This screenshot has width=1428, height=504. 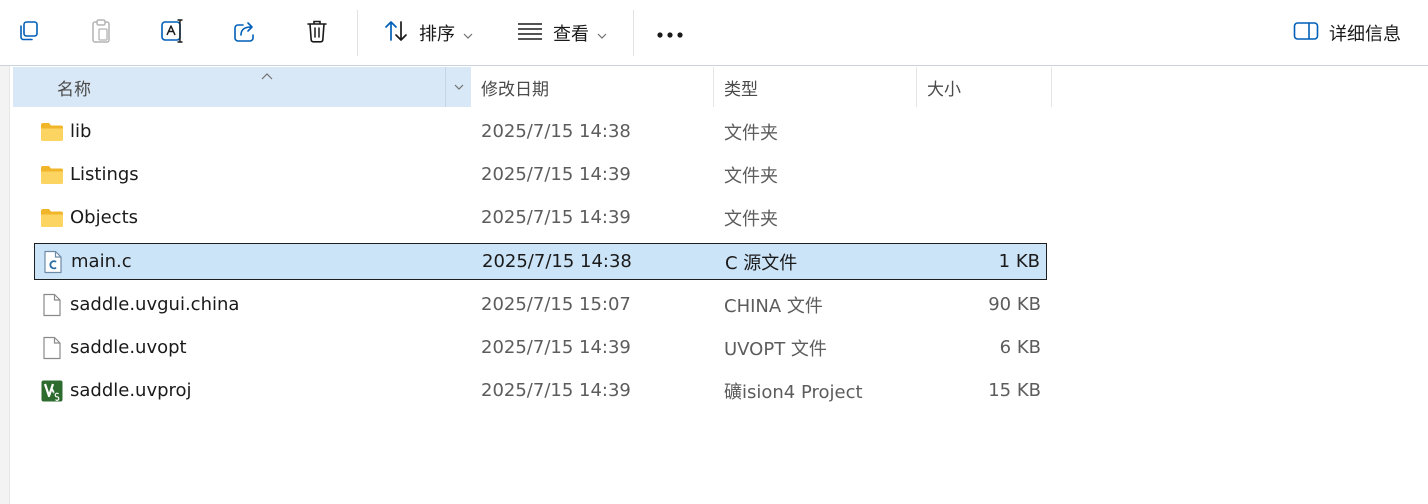 What do you see at coordinates (556, 304) in the screenshot?
I see `file-modified-date: 2025/7/15 15:07` at bounding box center [556, 304].